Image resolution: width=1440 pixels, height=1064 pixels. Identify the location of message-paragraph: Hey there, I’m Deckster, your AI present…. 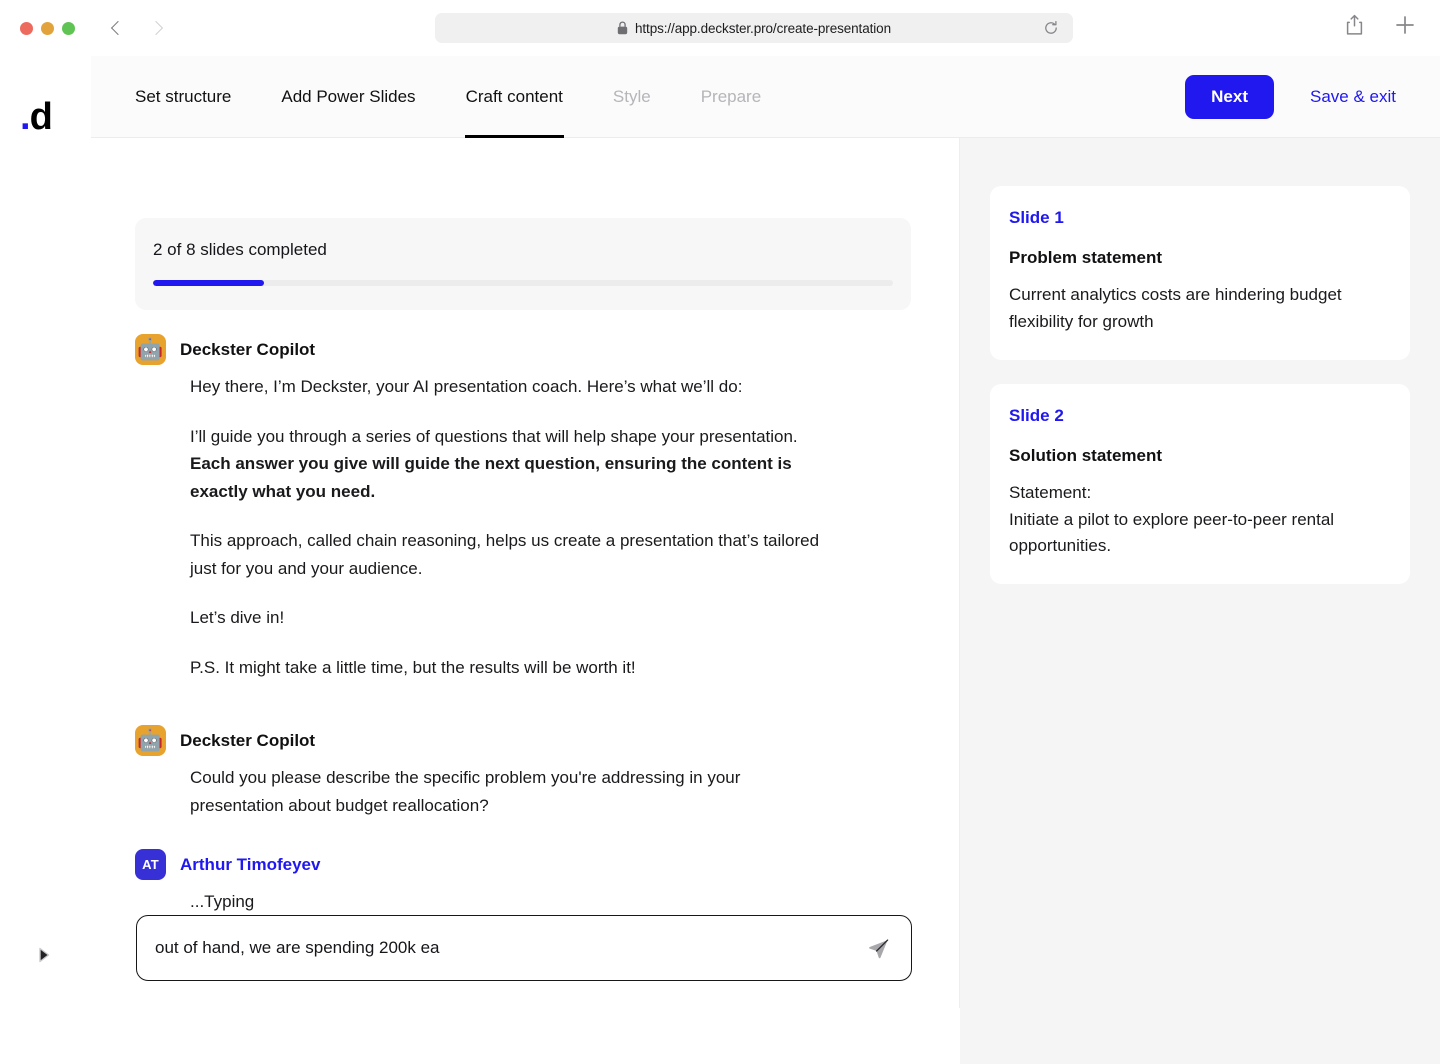
(466, 386).